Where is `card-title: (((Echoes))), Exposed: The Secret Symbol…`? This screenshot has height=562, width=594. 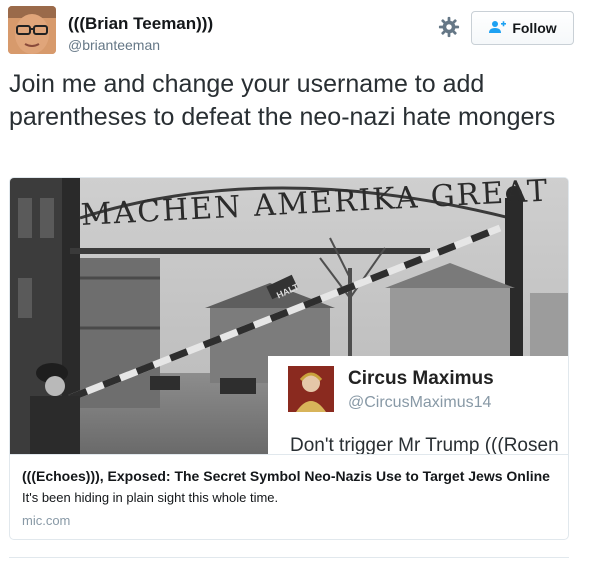 card-title: (((Echoes))), Exposed: The Secret Symbol… is located at coordinates (286, 476).